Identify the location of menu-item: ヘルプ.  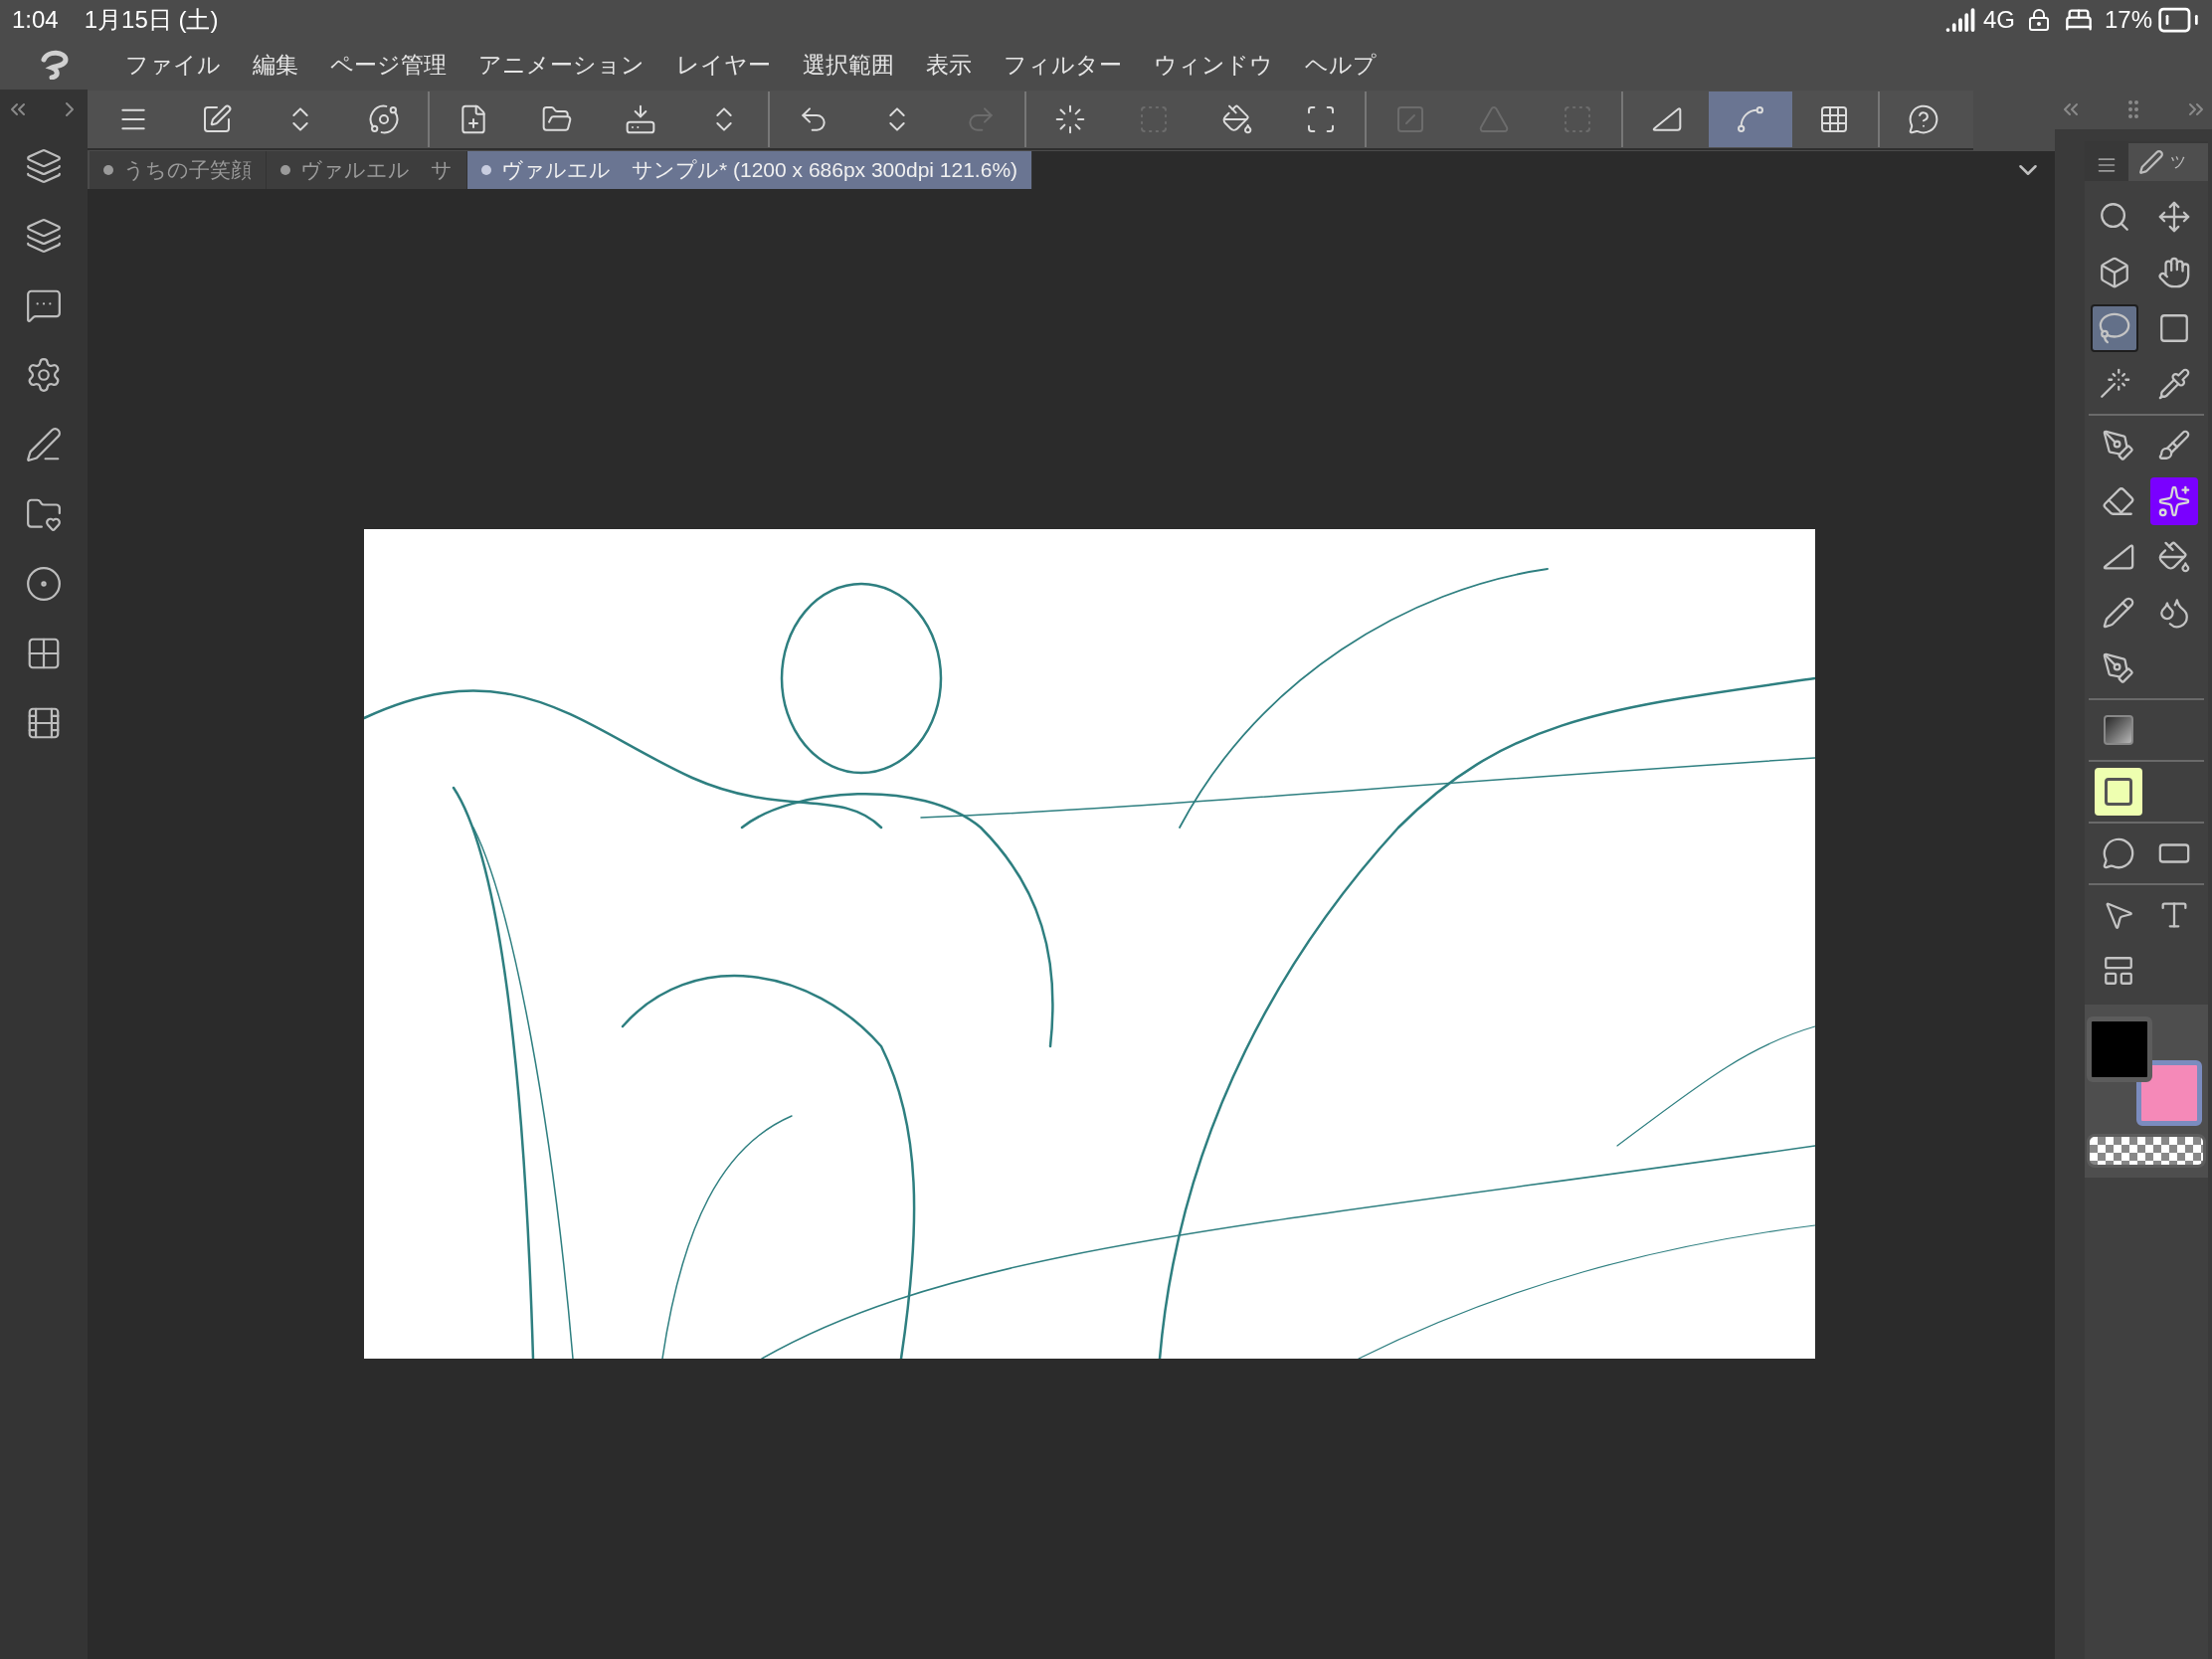
(1340, 65).